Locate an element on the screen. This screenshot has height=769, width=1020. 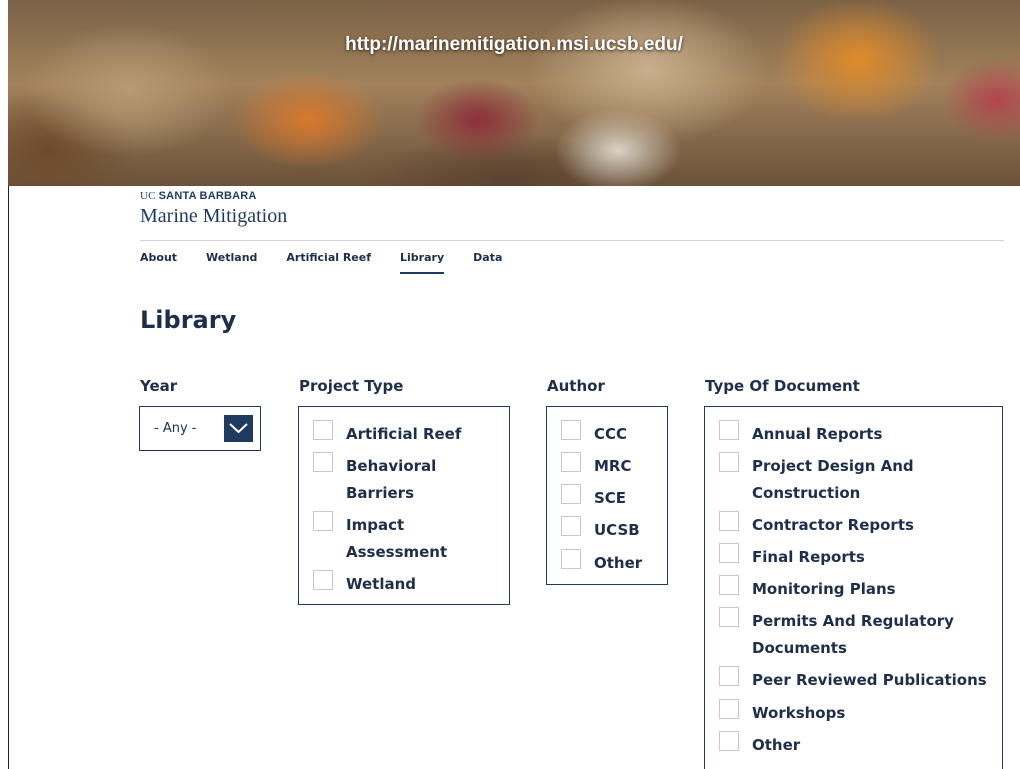
option-label-line2: Documents is located at coordinates (799, 648).